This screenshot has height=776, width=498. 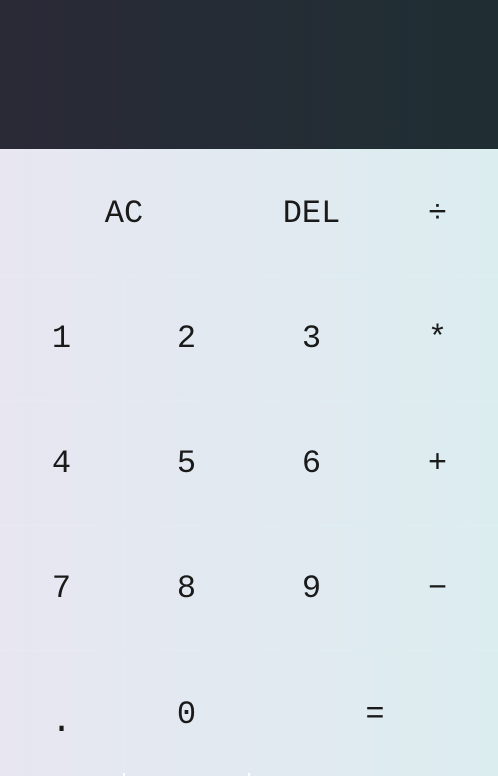 I want to click on divide-button: ÷, so click(x=436, y=213).